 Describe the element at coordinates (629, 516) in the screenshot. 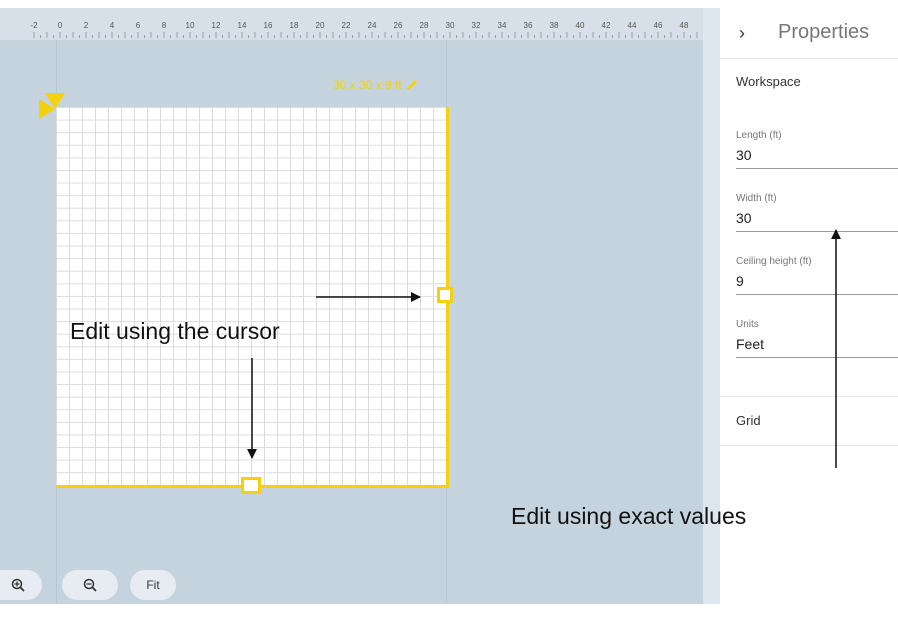

I see `annotation-edit-exact: Edit using exact values` at that location.